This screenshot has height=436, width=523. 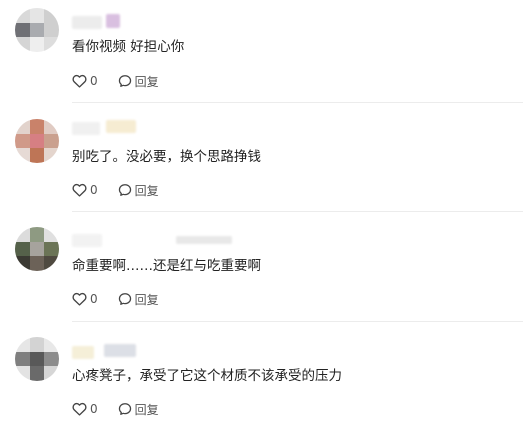 I want to click on comment-text: 别吃了。没必要，换个思路挣钱, so click(x=166, y=157).